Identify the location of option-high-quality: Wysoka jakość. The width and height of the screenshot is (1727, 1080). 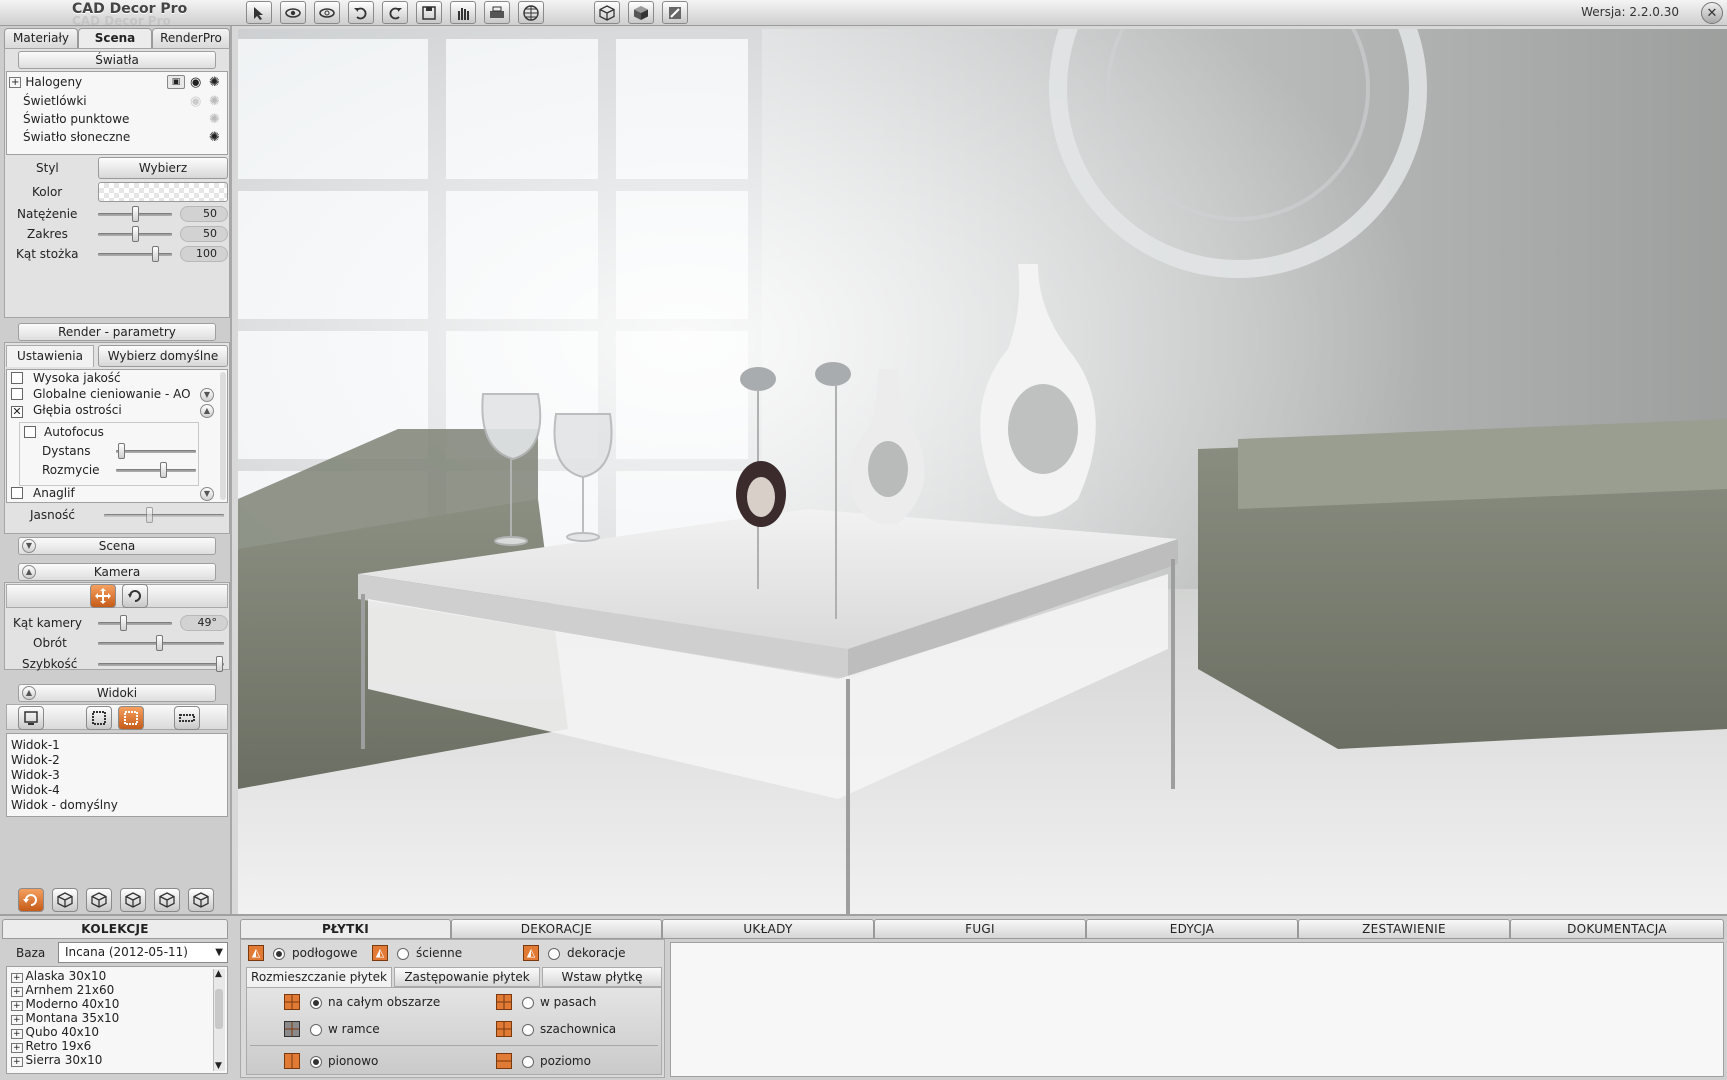
(109, 379).